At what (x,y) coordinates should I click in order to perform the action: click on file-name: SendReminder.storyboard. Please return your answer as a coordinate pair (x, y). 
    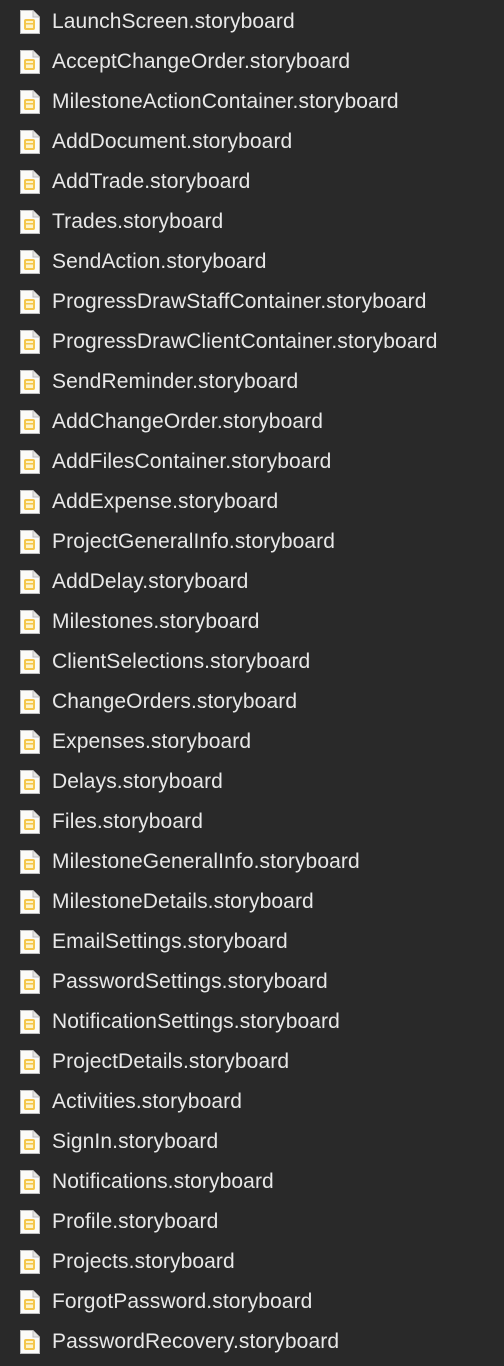
    Looking at the image, I should click on (175, 381).